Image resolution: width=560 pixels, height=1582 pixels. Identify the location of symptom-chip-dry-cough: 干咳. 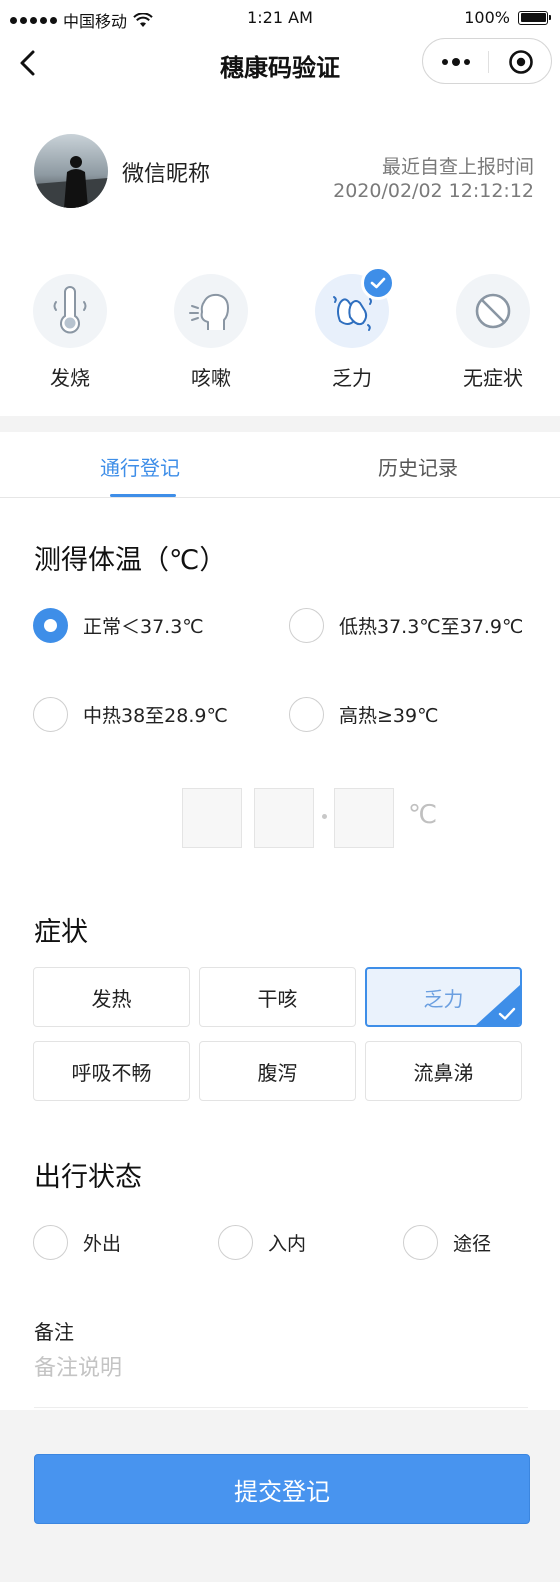
(277, 997).